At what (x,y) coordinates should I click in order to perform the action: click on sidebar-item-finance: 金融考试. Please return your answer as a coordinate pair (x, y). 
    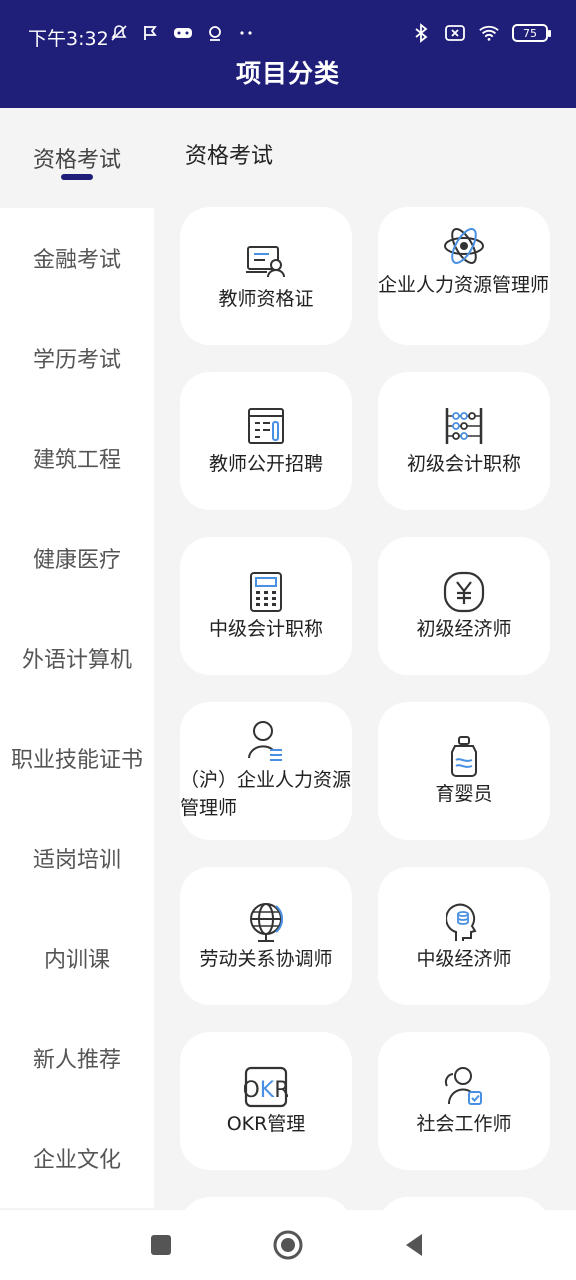
    Looking at the image, I should click on (77, 258).